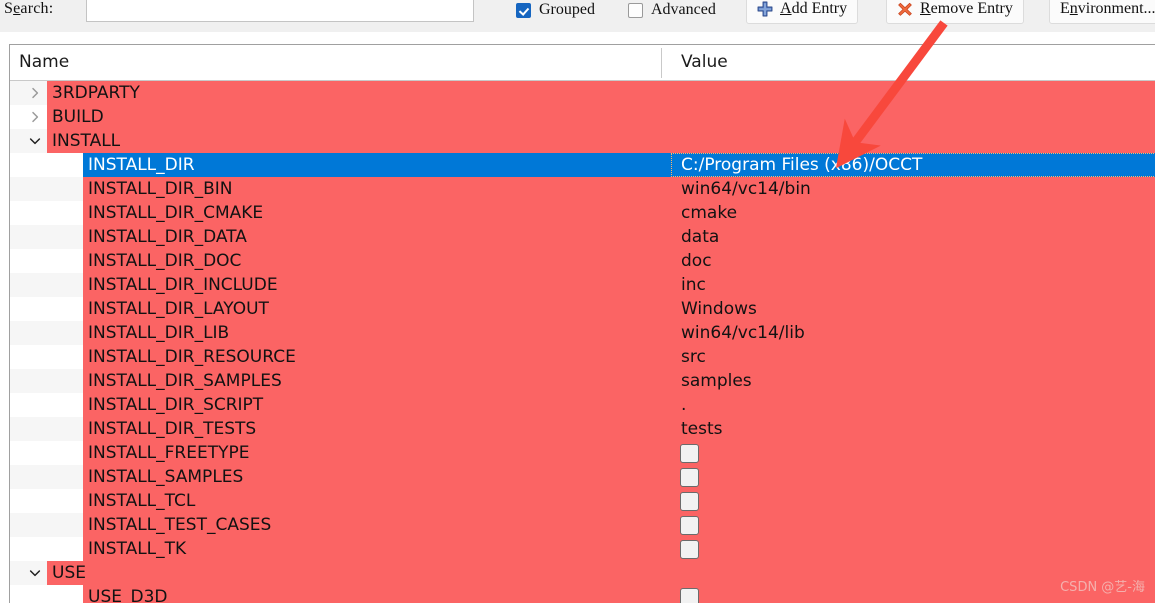 Image resolution: width=1155 pixels, height=603 pixels. I want to click on advanced-checkbox: Advanced, so click(672, 10).